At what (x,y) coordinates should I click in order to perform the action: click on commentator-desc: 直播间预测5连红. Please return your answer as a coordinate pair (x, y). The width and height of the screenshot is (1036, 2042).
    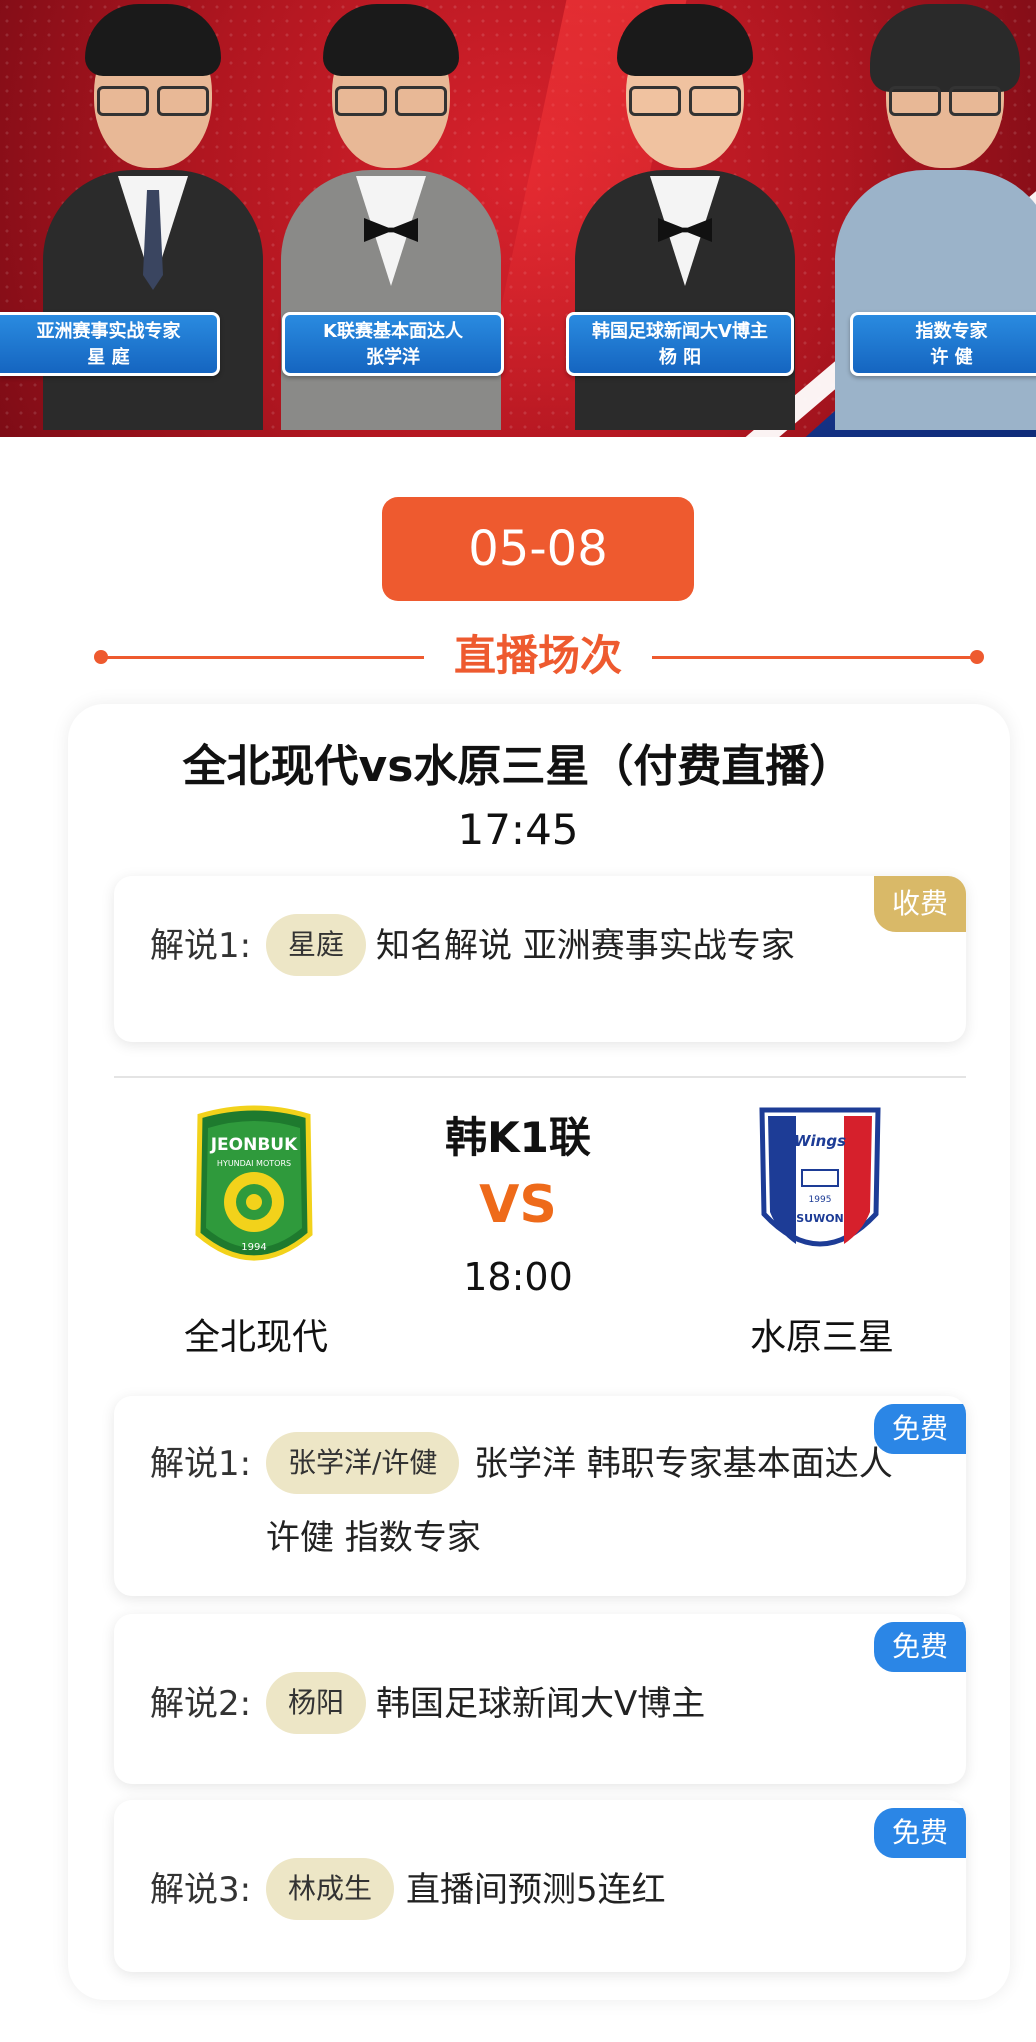
    Looking at the image, I should click on (536, 1890).